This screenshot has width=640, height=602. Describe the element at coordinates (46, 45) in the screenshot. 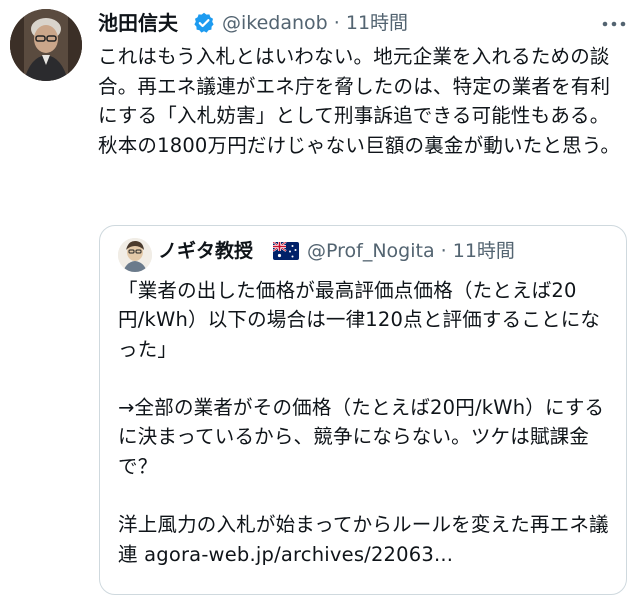

I see `avatar` at that location.